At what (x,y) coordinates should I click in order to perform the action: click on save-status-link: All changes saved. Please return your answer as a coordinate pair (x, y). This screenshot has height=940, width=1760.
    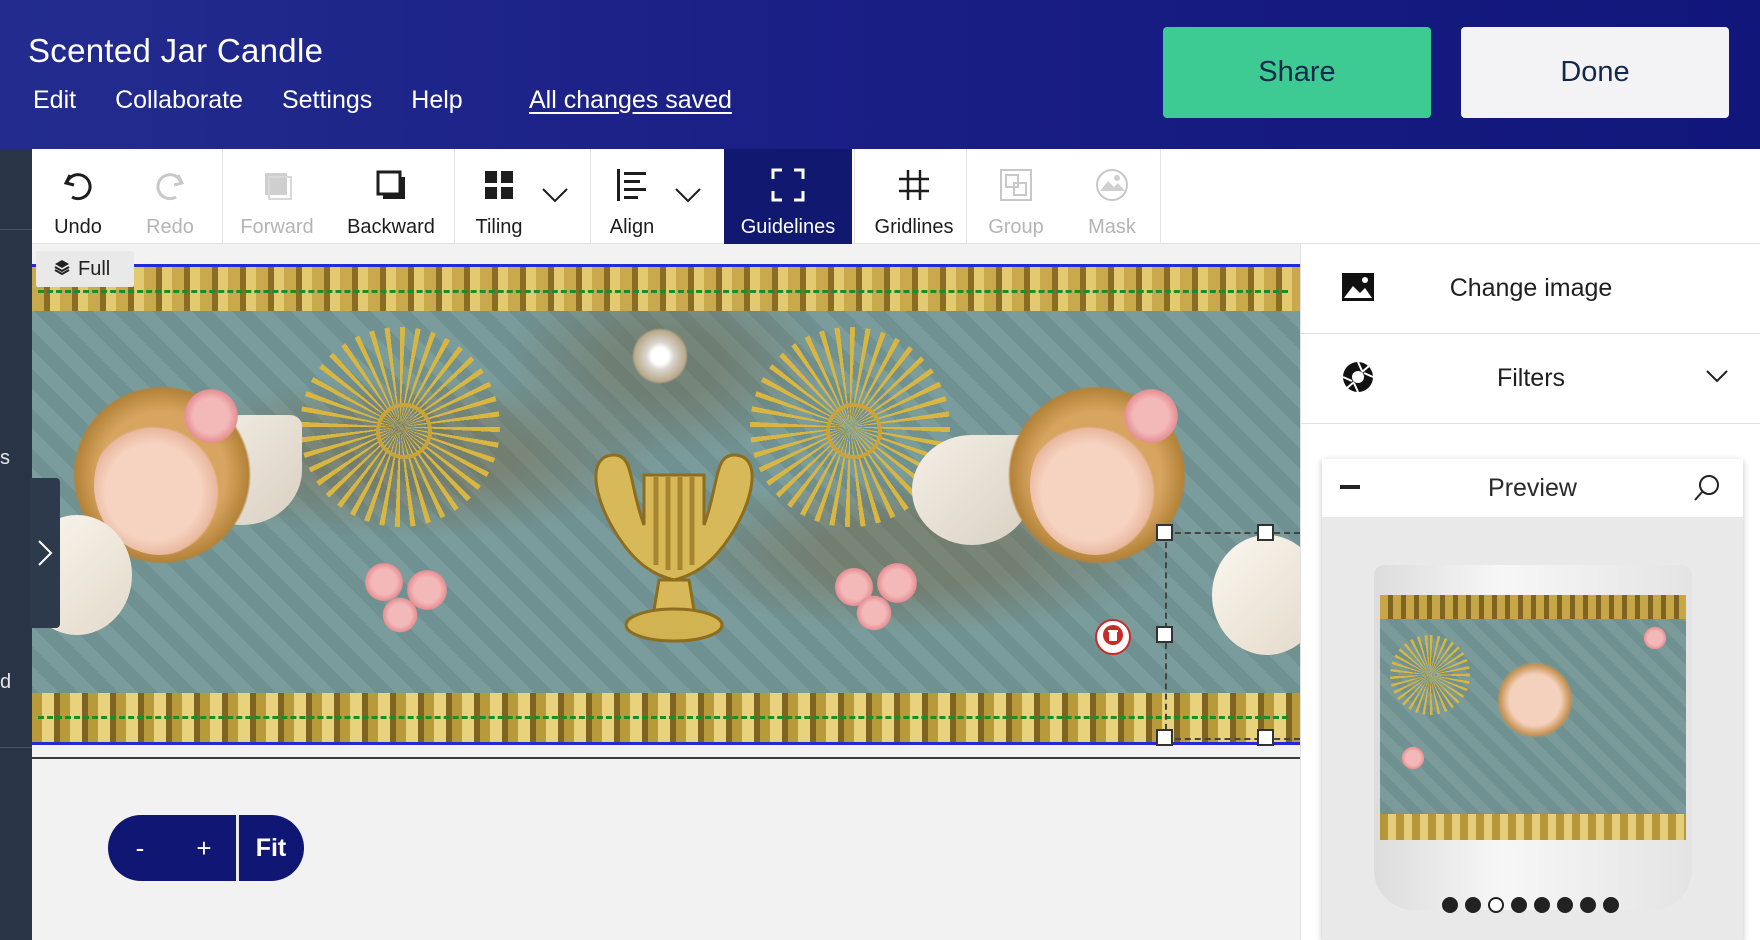
    Looking at the image, I should click on (630, 100).